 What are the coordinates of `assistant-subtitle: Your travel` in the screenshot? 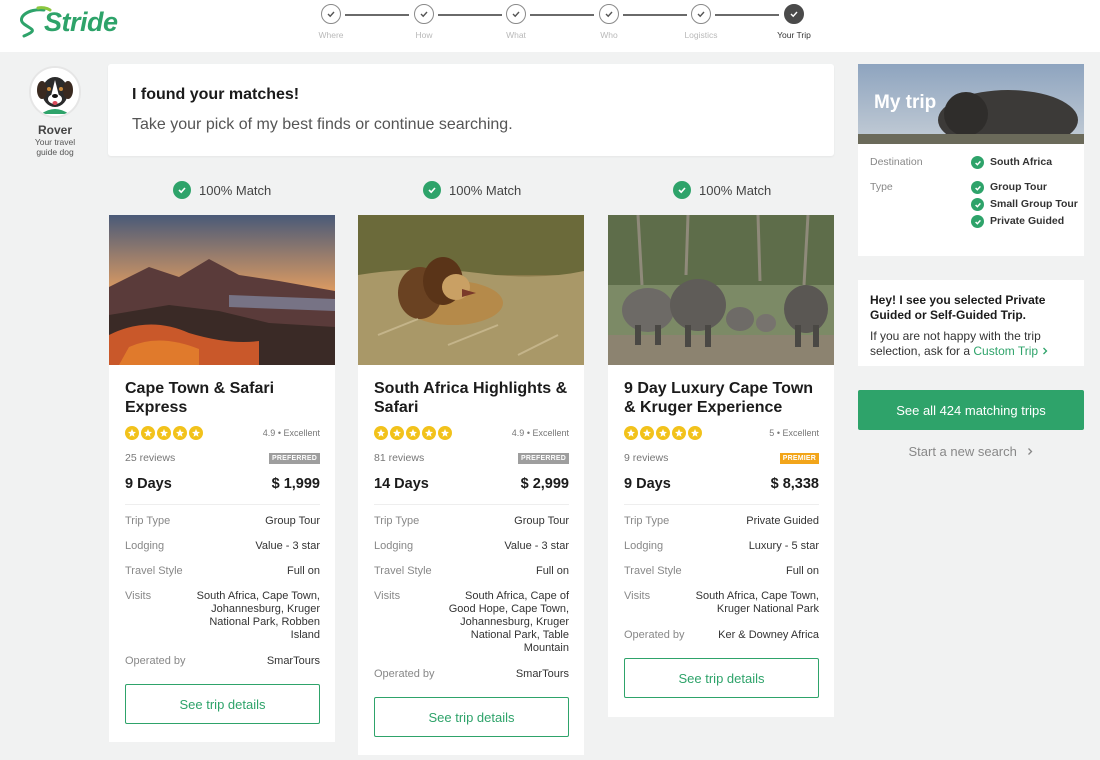 It's located at (55, 142).